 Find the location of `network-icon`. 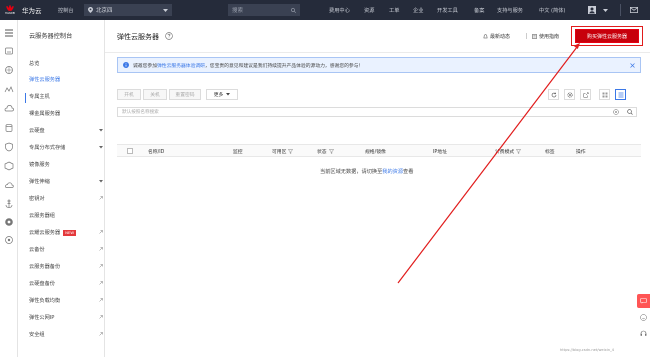

network-icon is located at coordinates (9, 109).